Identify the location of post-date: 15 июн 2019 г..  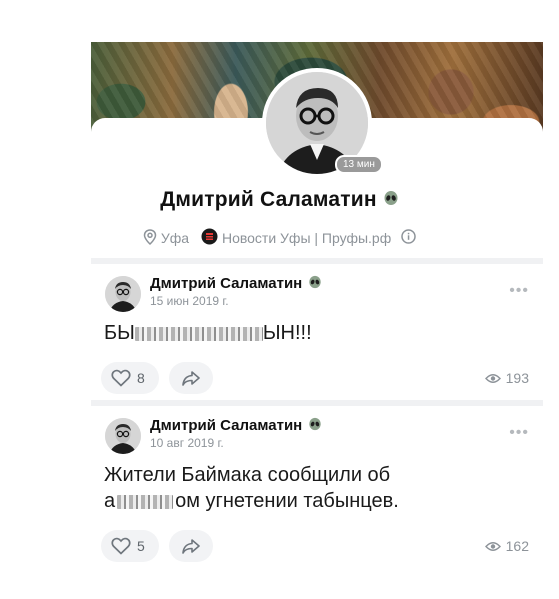
(189, 301).